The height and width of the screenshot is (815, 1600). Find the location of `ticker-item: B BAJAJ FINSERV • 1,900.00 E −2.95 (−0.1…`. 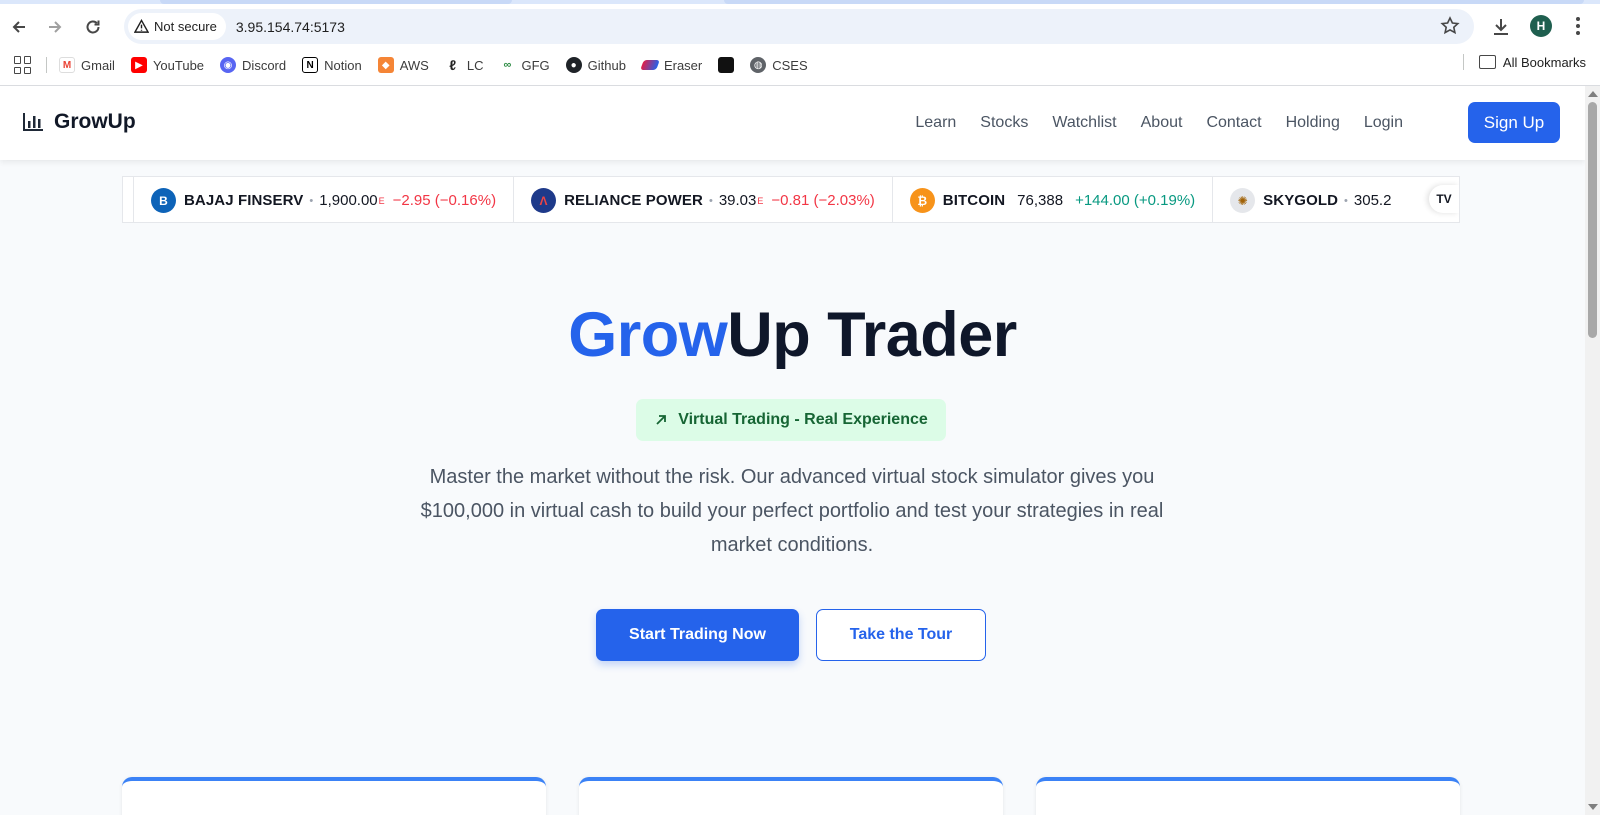

ticker-item: B BAJAJ FINSERV • 1,900.00 E −2.95 (−0.1… is located at coordinates (323, 199).